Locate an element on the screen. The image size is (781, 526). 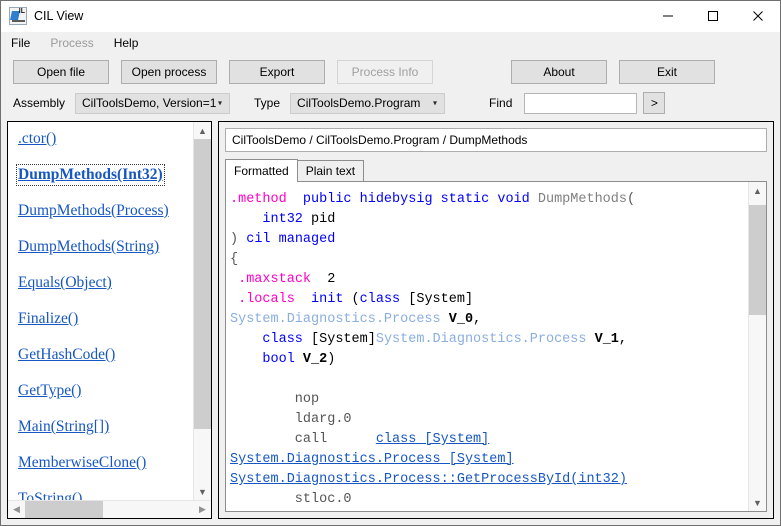
find-label: Find is located at coordinates (501, 103).